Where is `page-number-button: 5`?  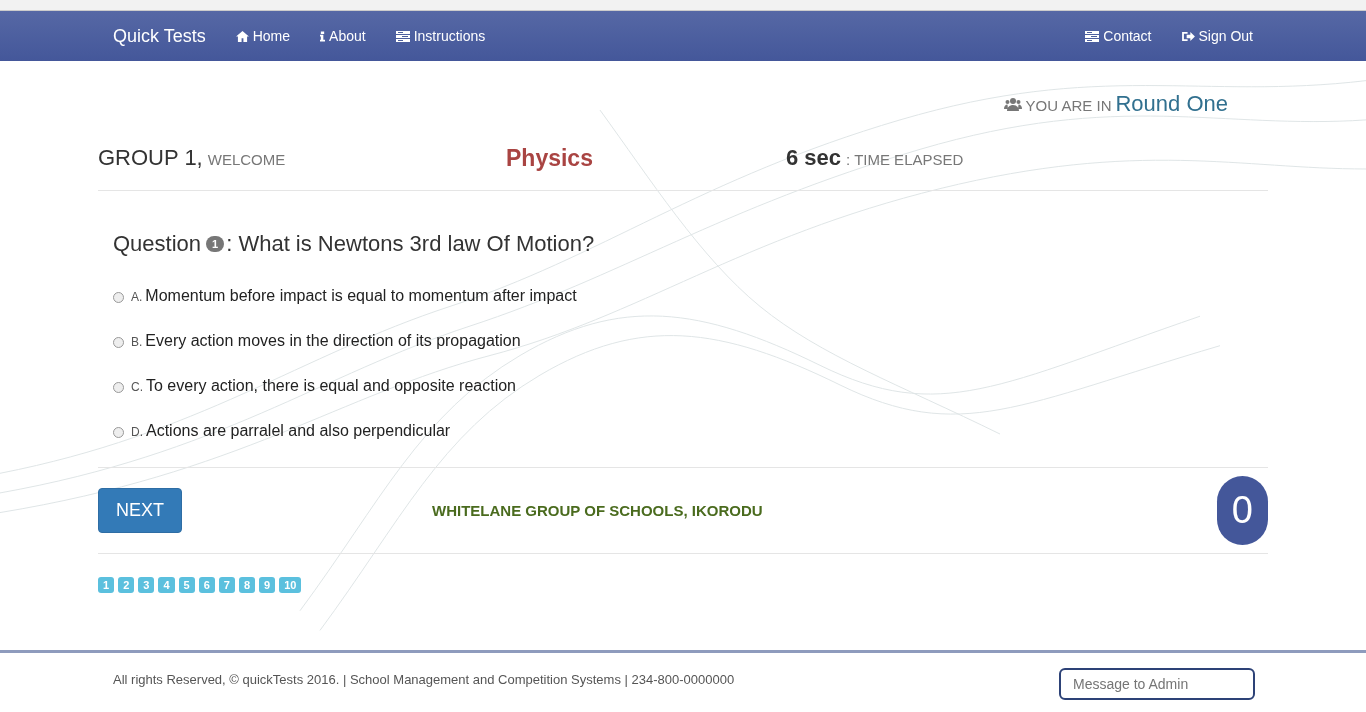 page-number-button: 5 is located at coordinates (186, 585).